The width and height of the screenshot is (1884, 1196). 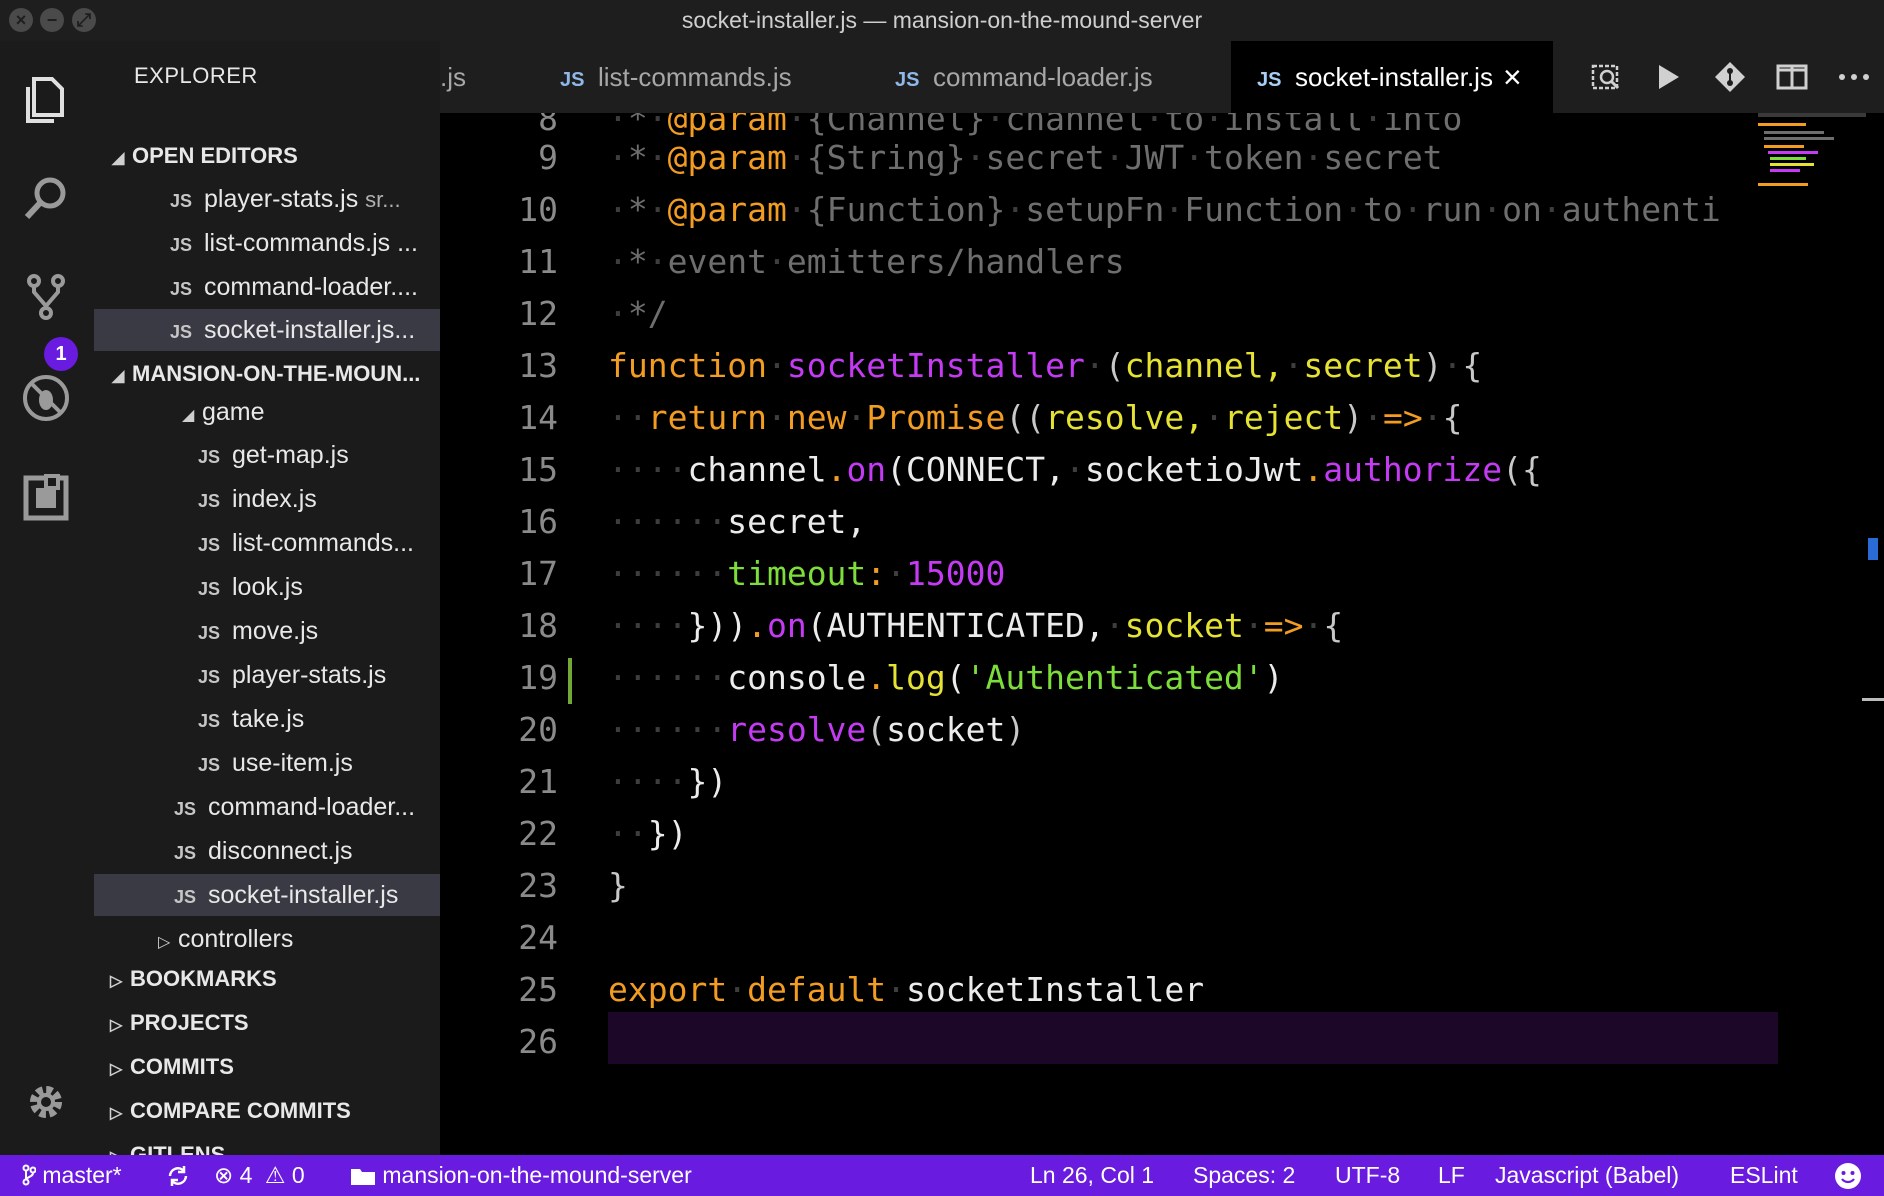 What do you see at coordinates (46, 498) in the screenshot?
I see `extensions-icon` at bounding box center [46, 498].